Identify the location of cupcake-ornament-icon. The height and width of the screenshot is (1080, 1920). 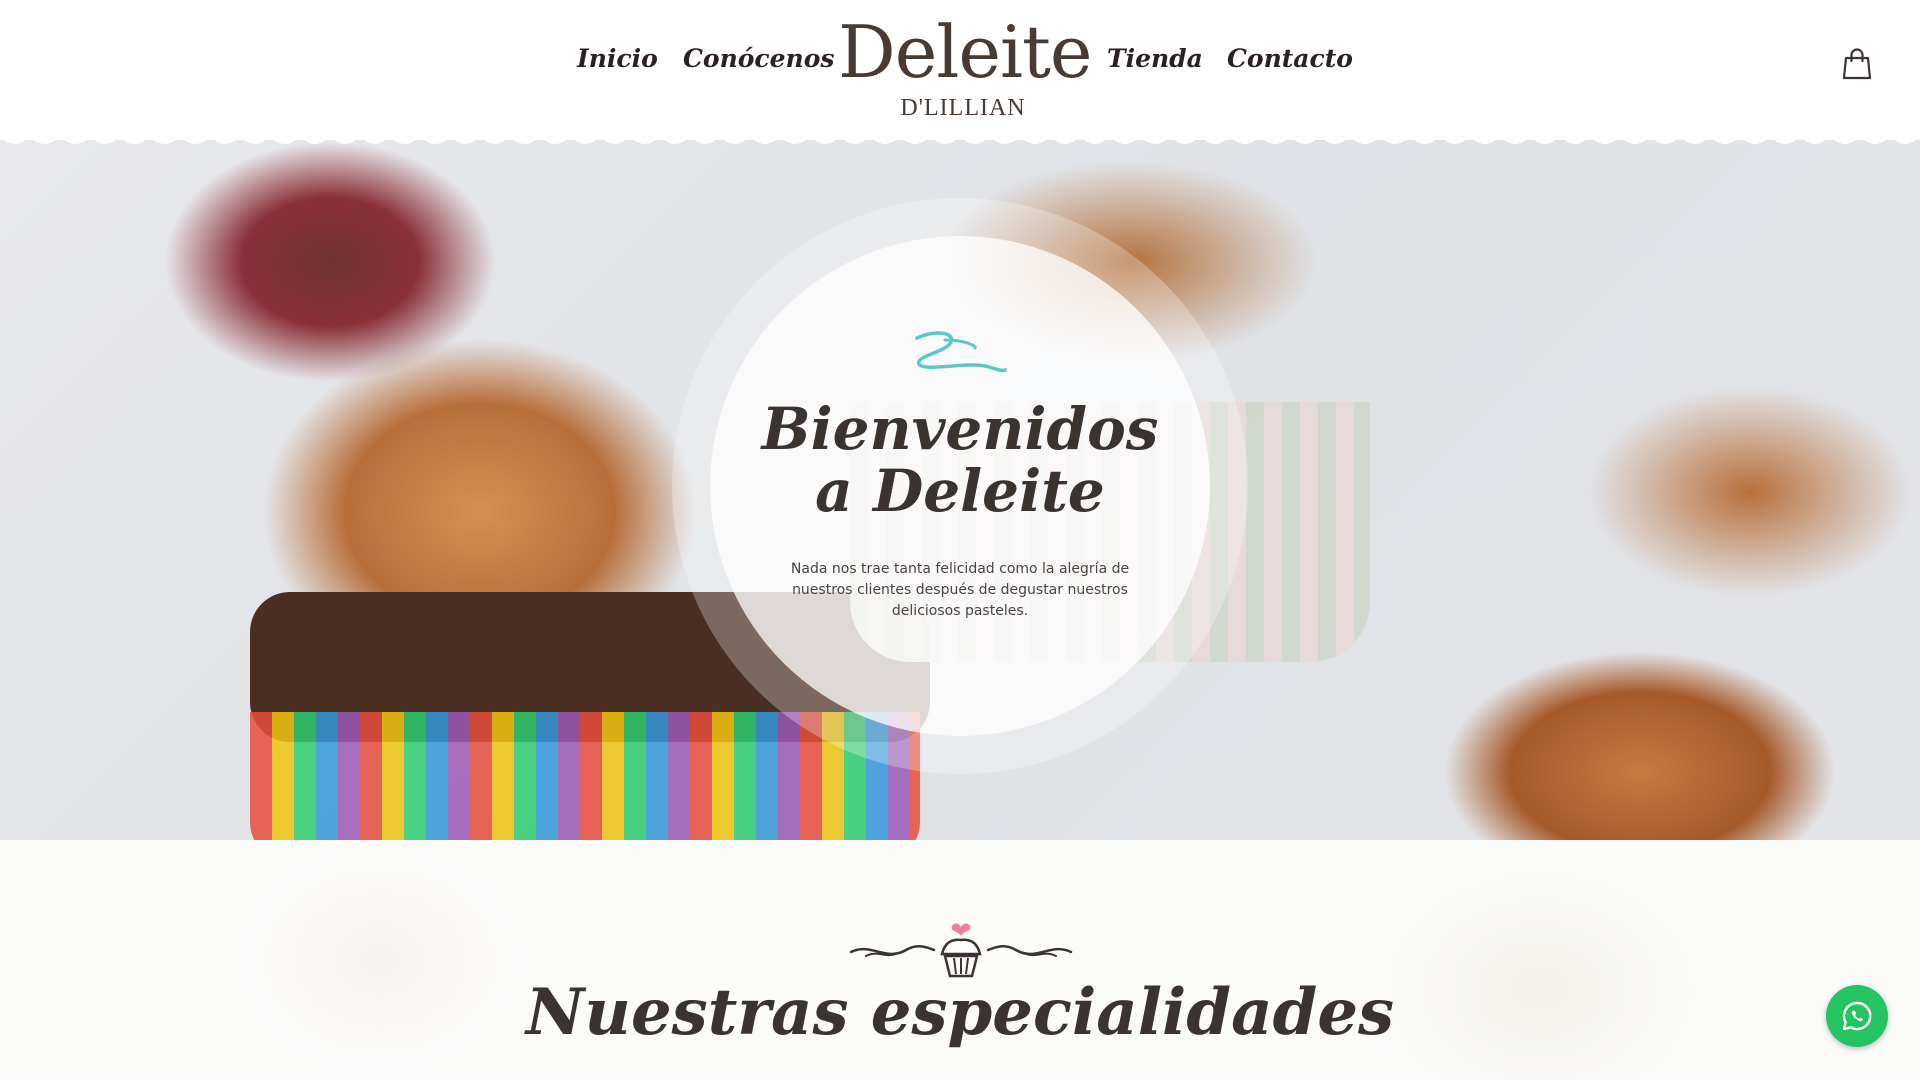
(961, 950).